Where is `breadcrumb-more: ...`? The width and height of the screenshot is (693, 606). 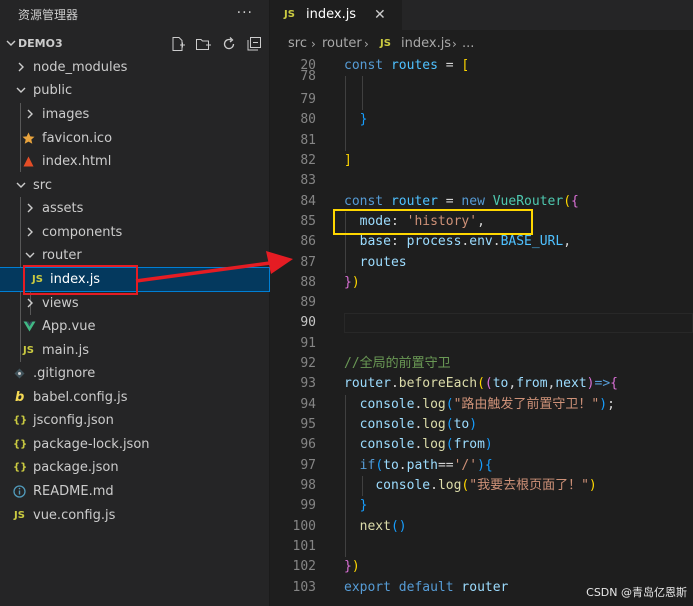 breadcrumb-more: ... is located at coordinates (468, 44).